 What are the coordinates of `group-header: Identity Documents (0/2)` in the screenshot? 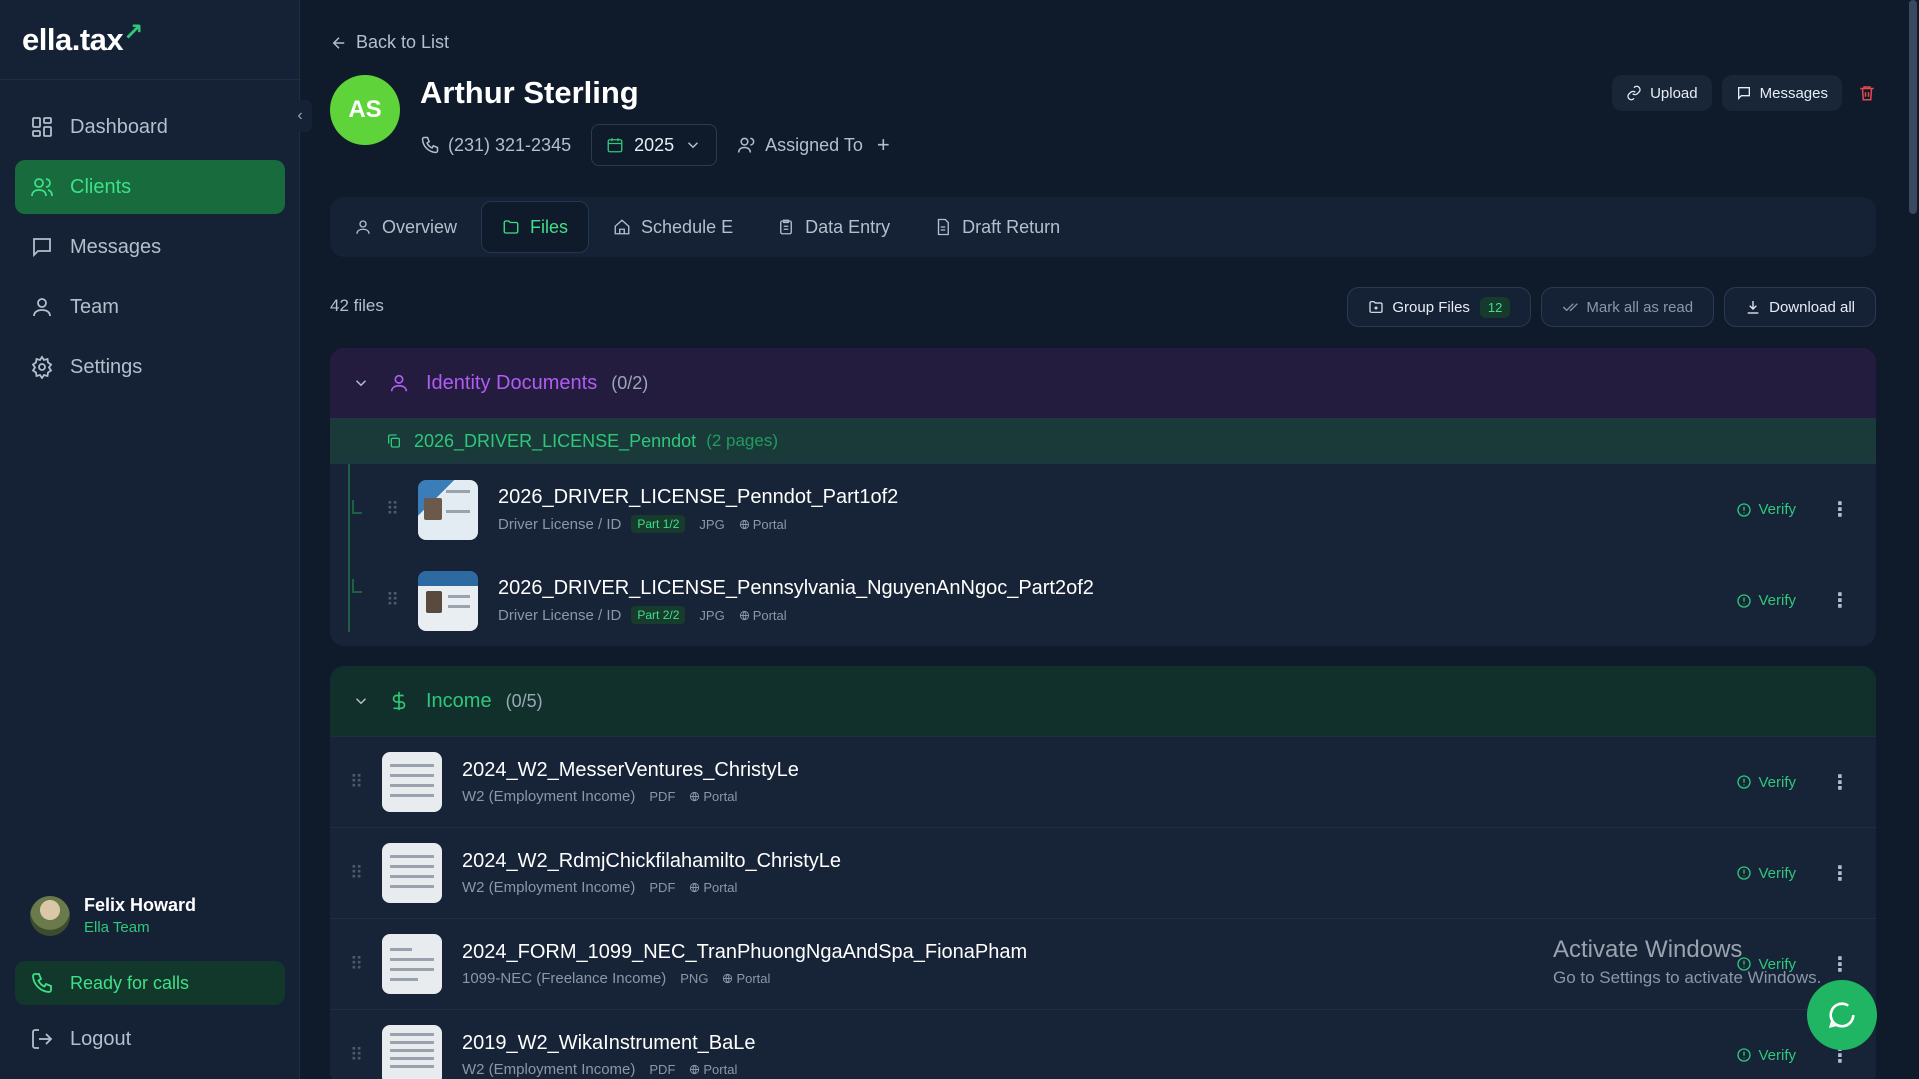 It's located at (1103, 383).